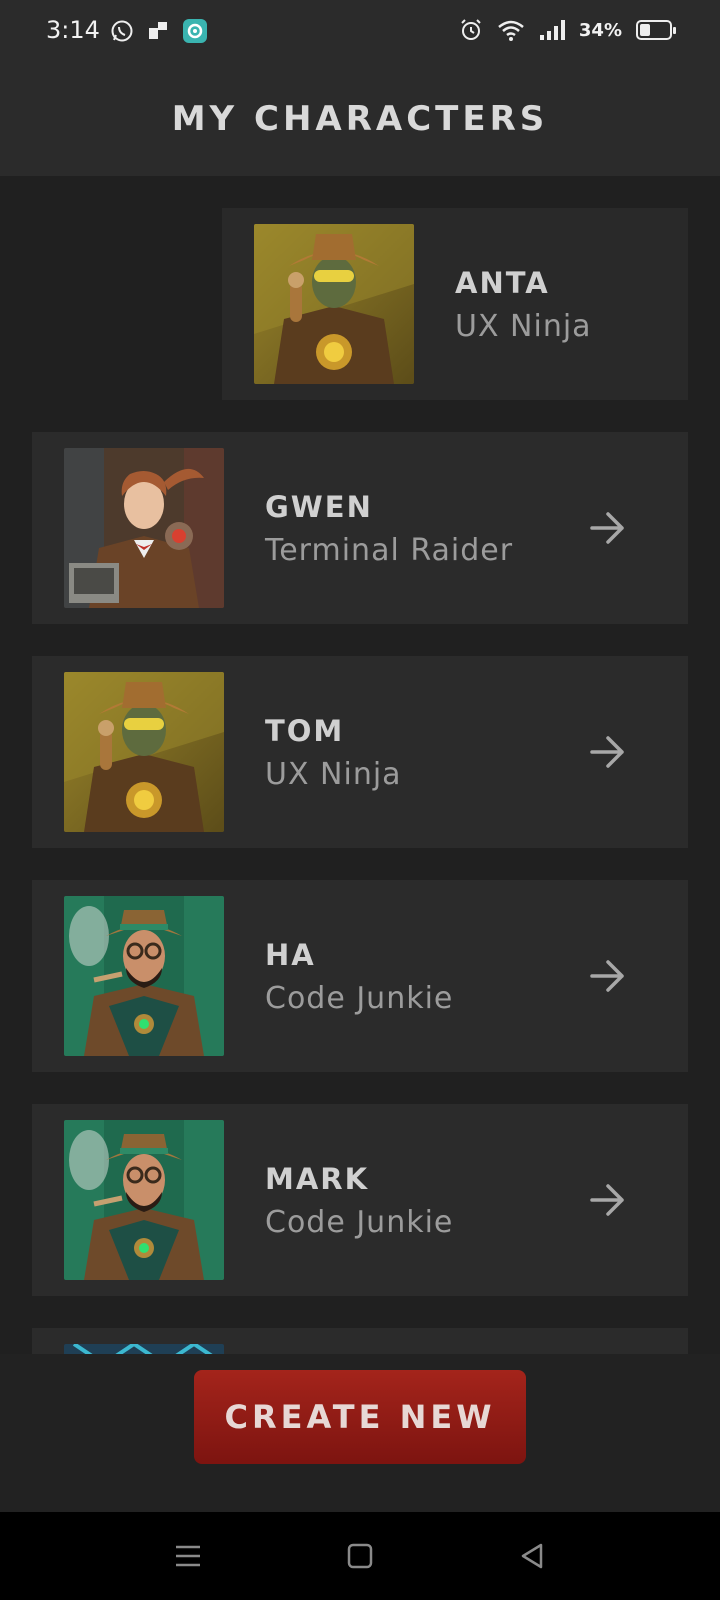 This screenshot has width=720, height=1600. I want to click on character-role: Terminal Raider, so click(389, 550).